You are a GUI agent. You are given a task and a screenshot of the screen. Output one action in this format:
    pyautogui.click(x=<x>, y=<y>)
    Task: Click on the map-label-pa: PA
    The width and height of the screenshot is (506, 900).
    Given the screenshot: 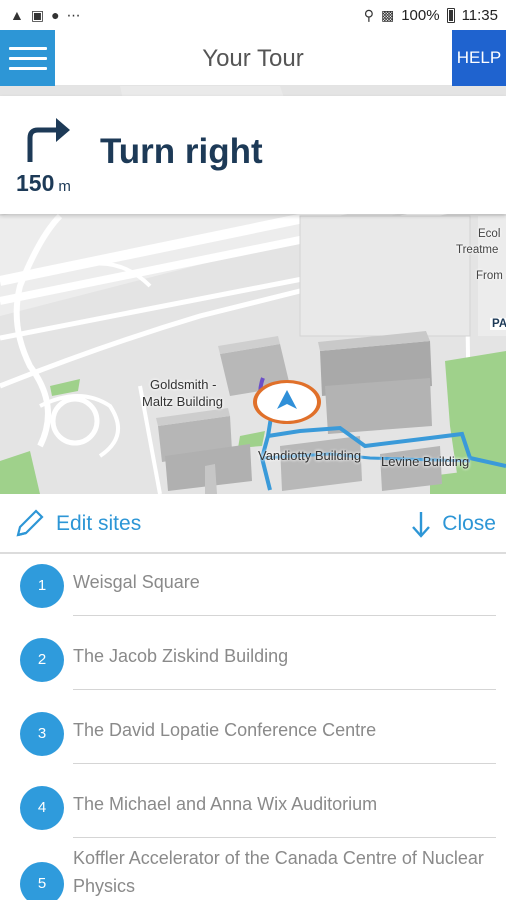 What is the action you would take?
    pyautogui.click(x=498, y=324)
    